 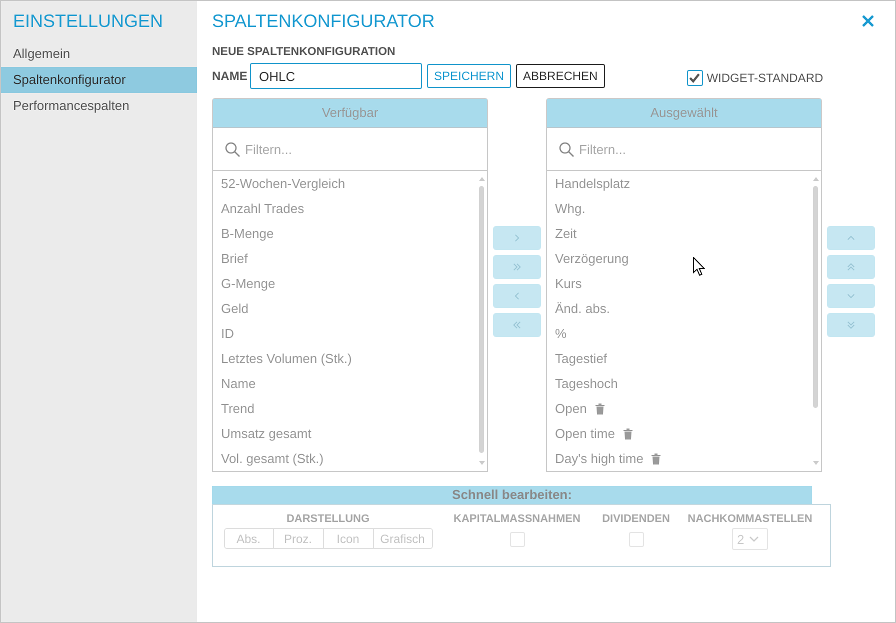 What do you see at coordinates (684, 113) in the screenshot?
I see `panel-header: Ausgewählt` at bounding box center [684, 113].